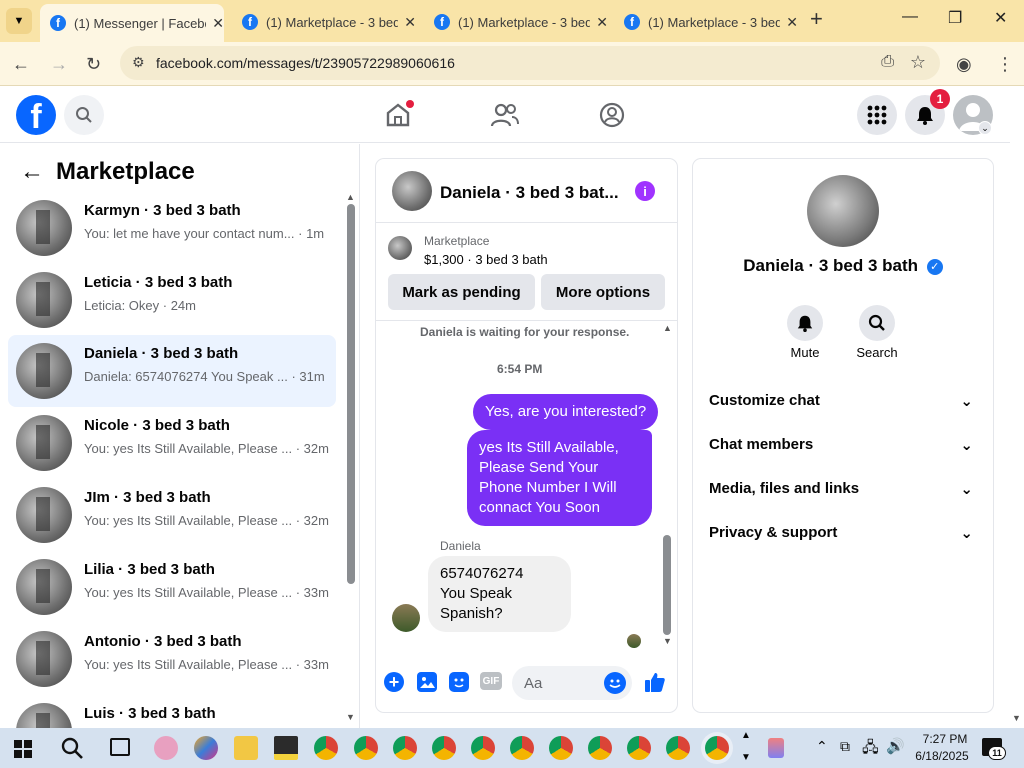 The image size is (1024, 768). What do you see at coordinates (845, 489) in the screenshot?
I see `media-files-links-section: Media, files and links ⌄` at bounding box center [845, 489].